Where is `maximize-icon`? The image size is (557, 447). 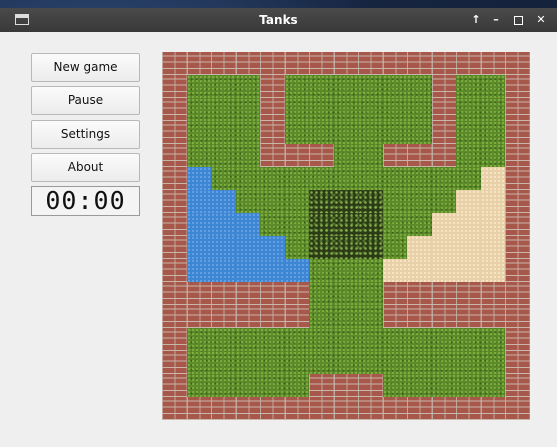
maximize-icon is located at coordinates (518, 20).